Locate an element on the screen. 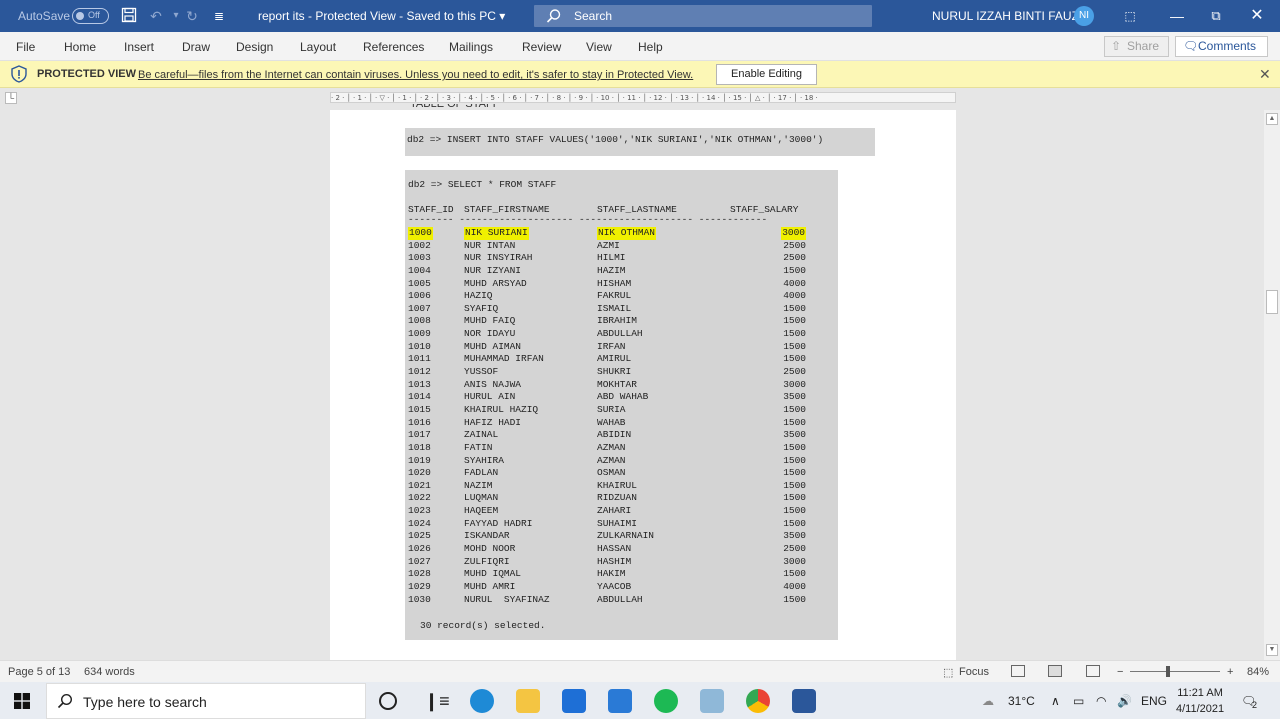 The image size is (1280, 719). language-indicator: ENG is located at coordinates (1154, 701).